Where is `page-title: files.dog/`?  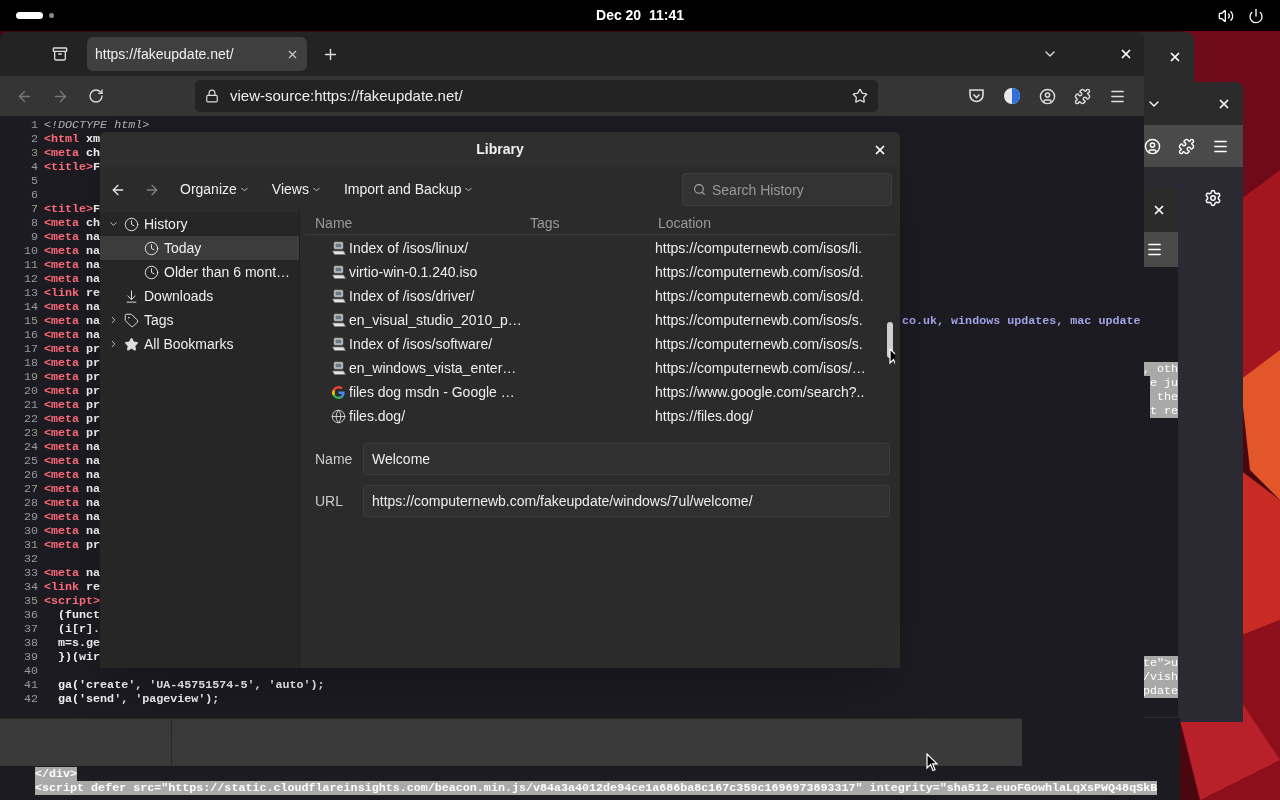 page-title: files.dog/ is located at coordinates (378, 416).